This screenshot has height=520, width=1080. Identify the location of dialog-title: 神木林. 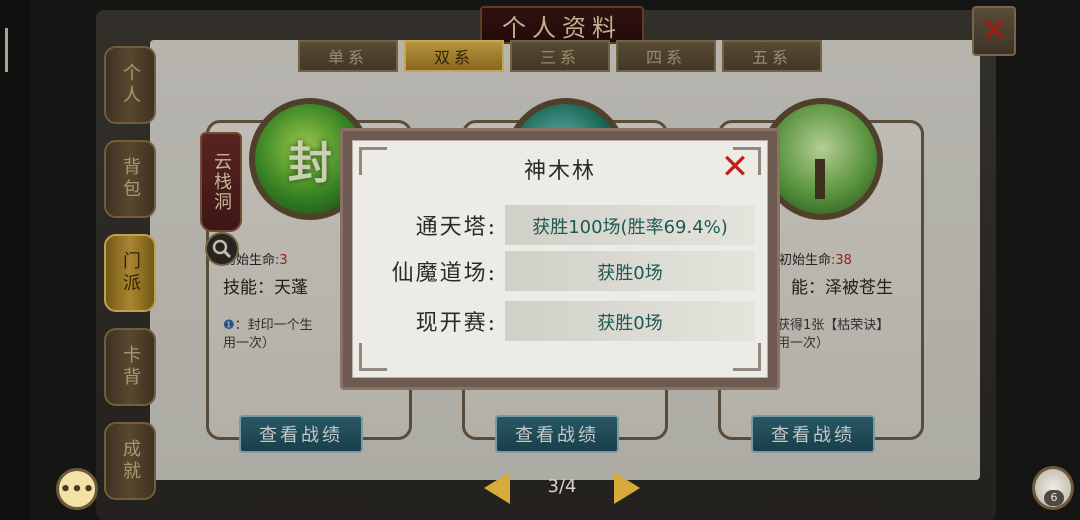
(559, 171).